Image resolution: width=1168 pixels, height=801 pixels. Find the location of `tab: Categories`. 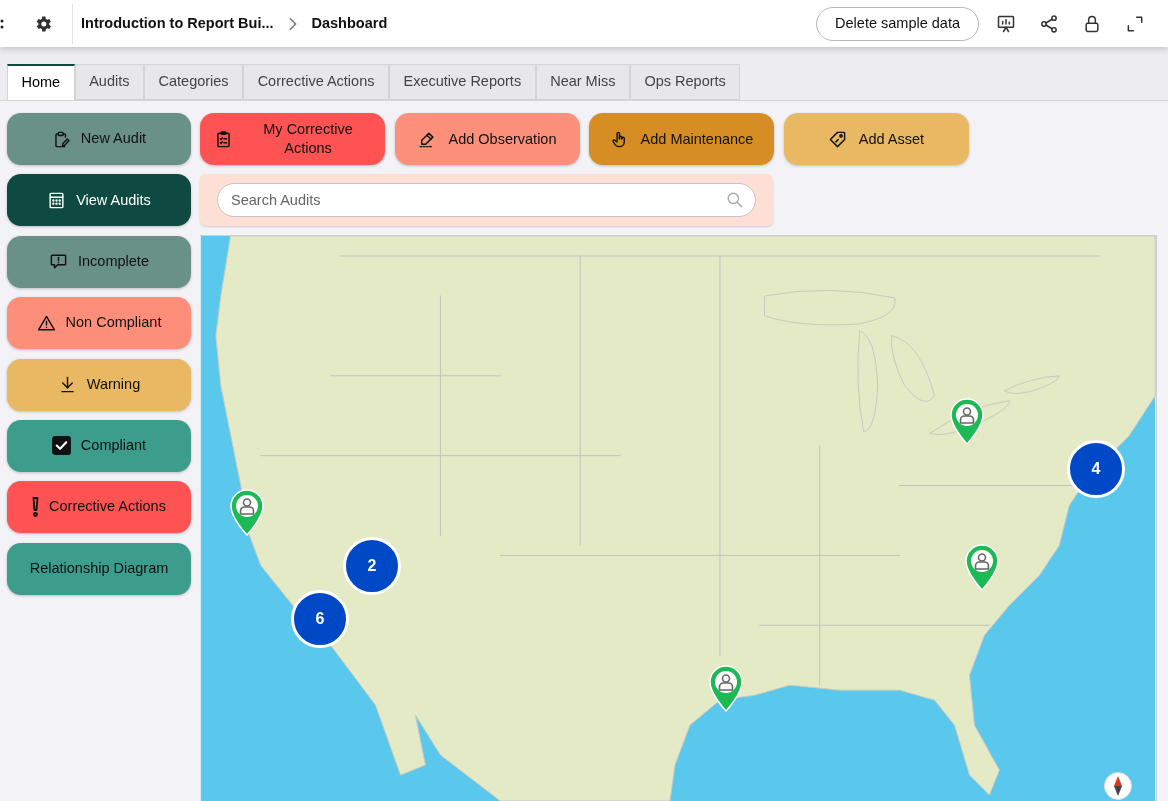

tab: Categories is located at coordinates (194, 82).